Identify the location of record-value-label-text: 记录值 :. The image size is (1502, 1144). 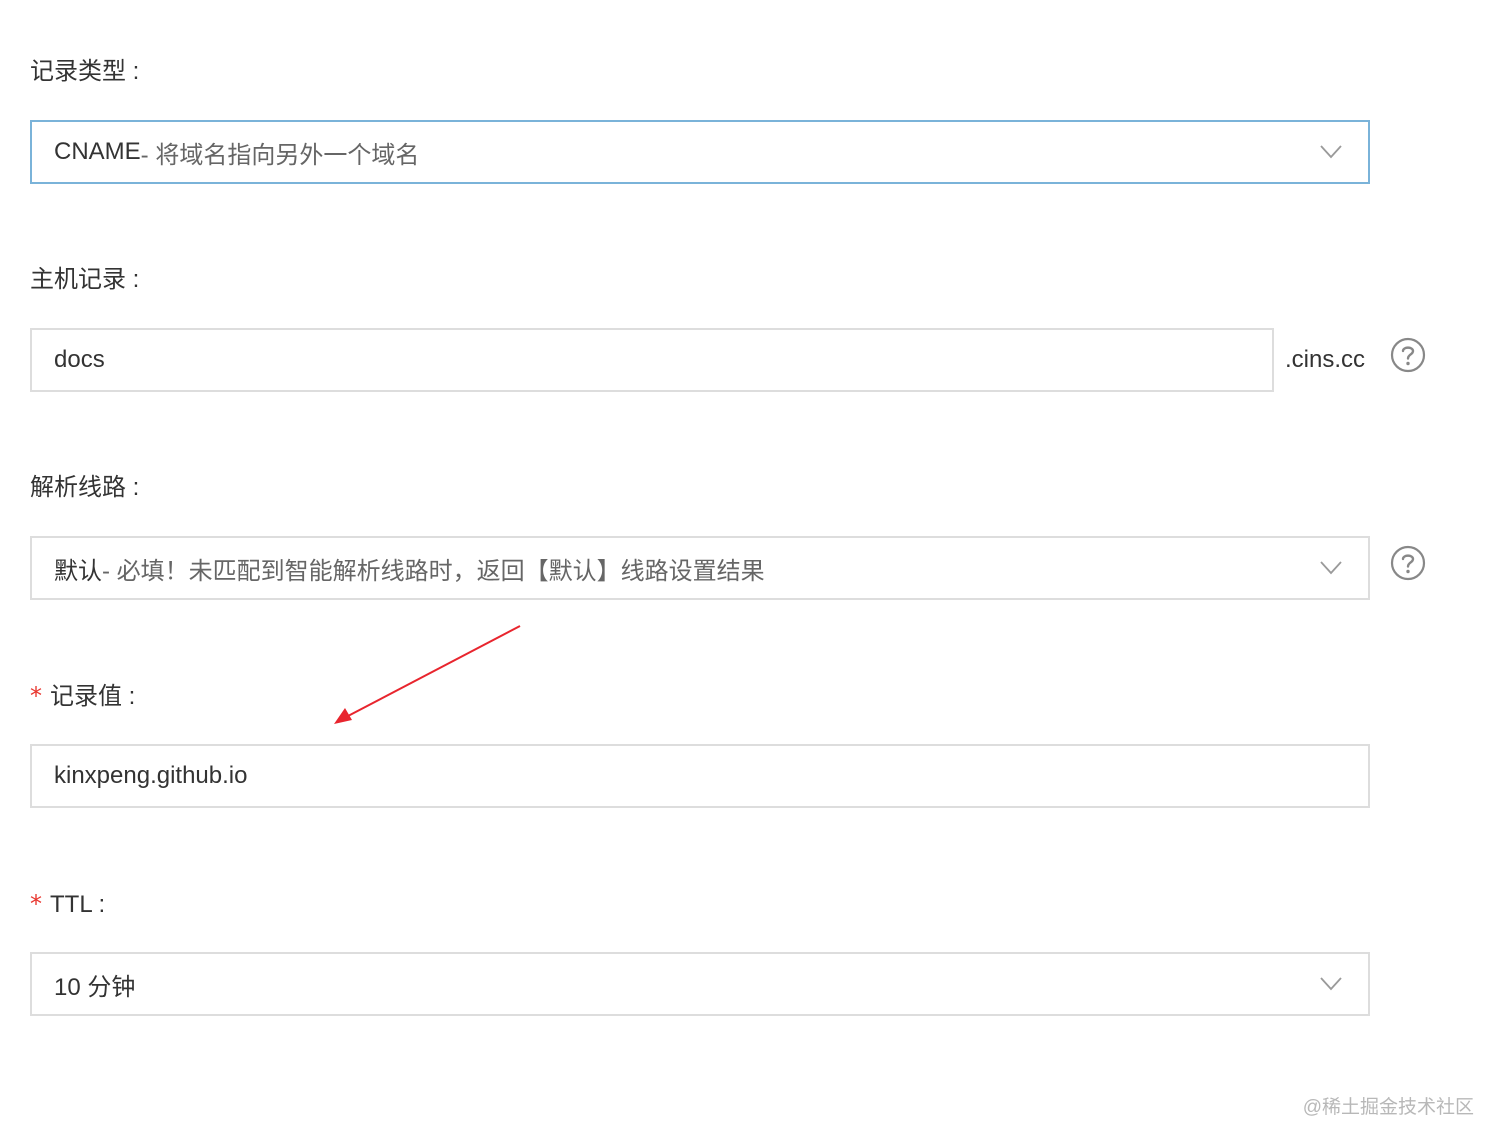
(93, 696).